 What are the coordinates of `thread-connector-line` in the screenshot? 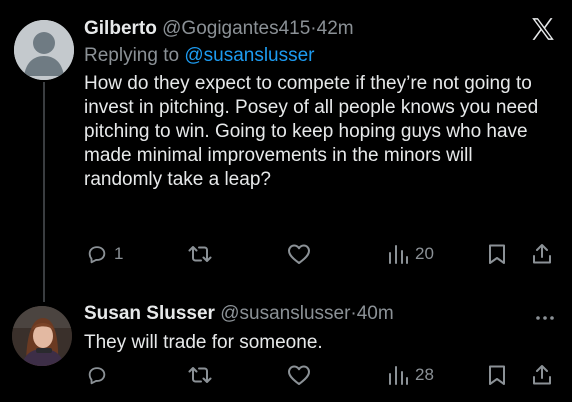 It's located at (44, 192).